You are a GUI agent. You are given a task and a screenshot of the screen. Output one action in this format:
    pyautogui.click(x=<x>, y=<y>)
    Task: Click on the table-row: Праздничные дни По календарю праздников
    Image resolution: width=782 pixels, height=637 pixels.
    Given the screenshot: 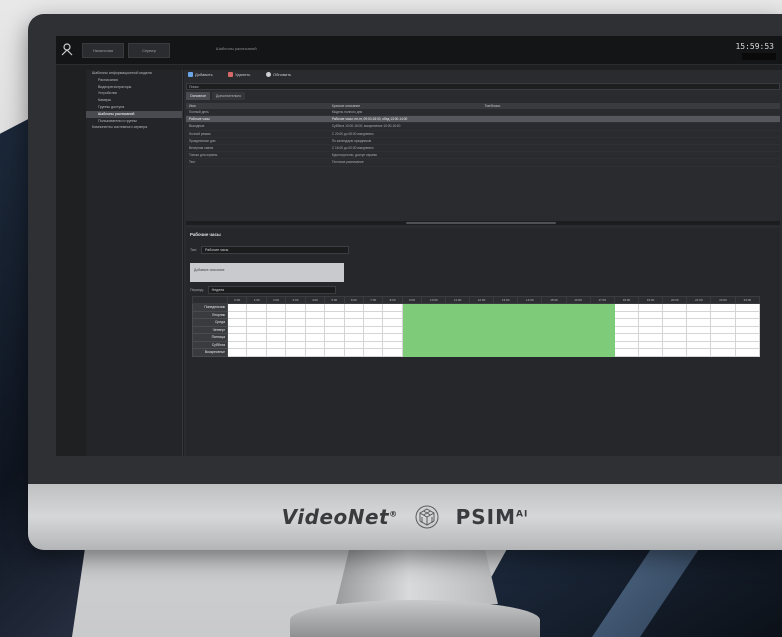 What is the action you would take?
    pyautogui.click(x=483, y=141)
    